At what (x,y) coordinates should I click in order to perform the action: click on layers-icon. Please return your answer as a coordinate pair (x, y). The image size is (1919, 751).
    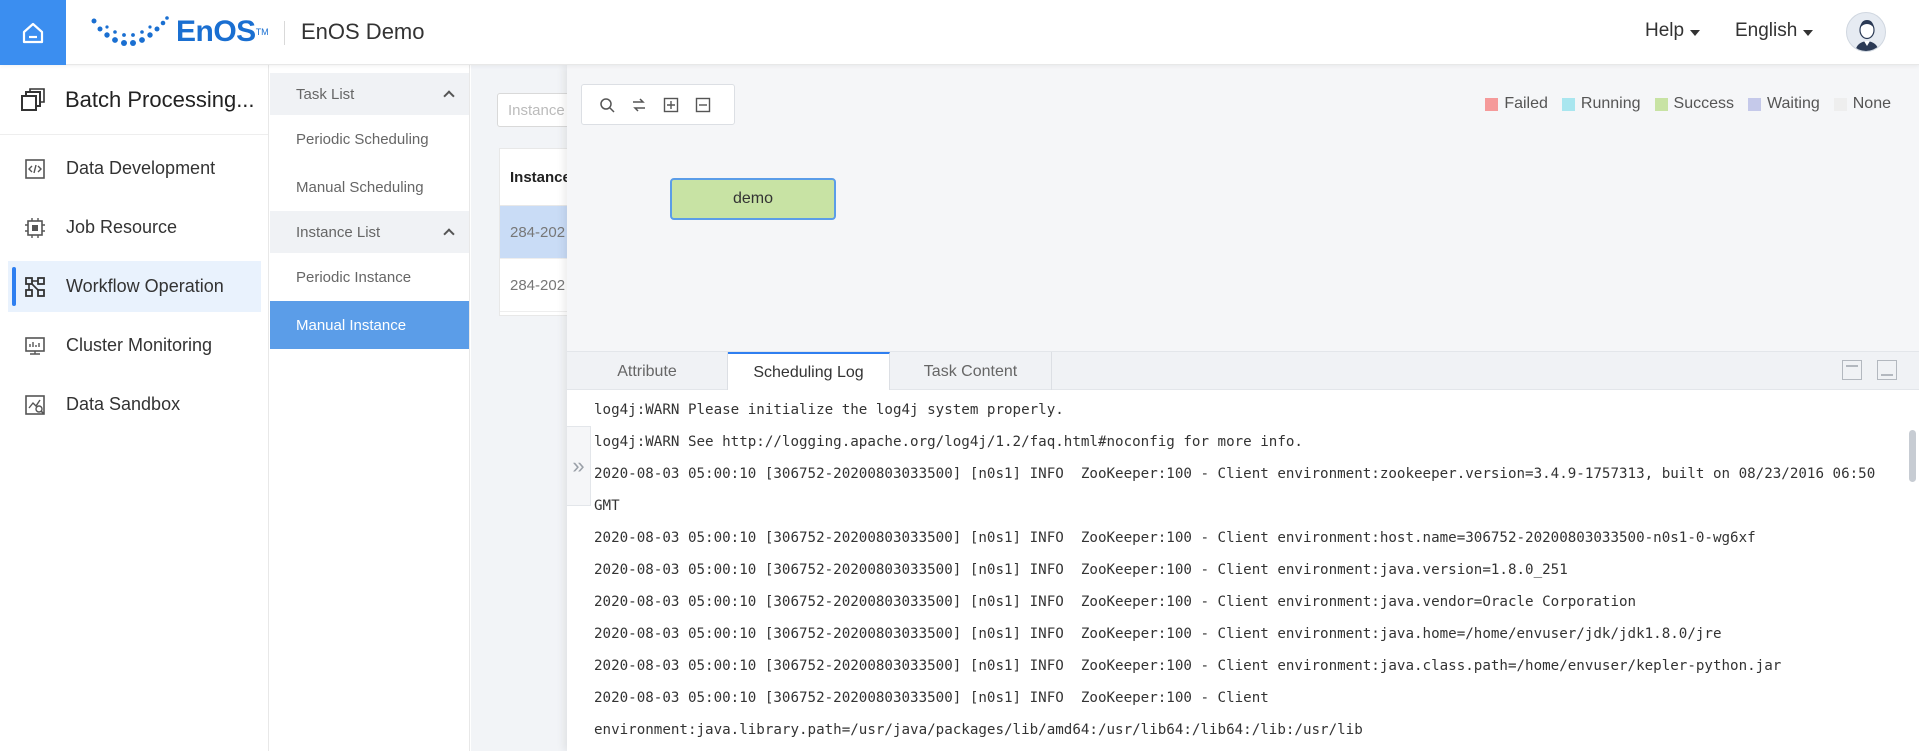
    Looking at the image, I should click on (33, 99).